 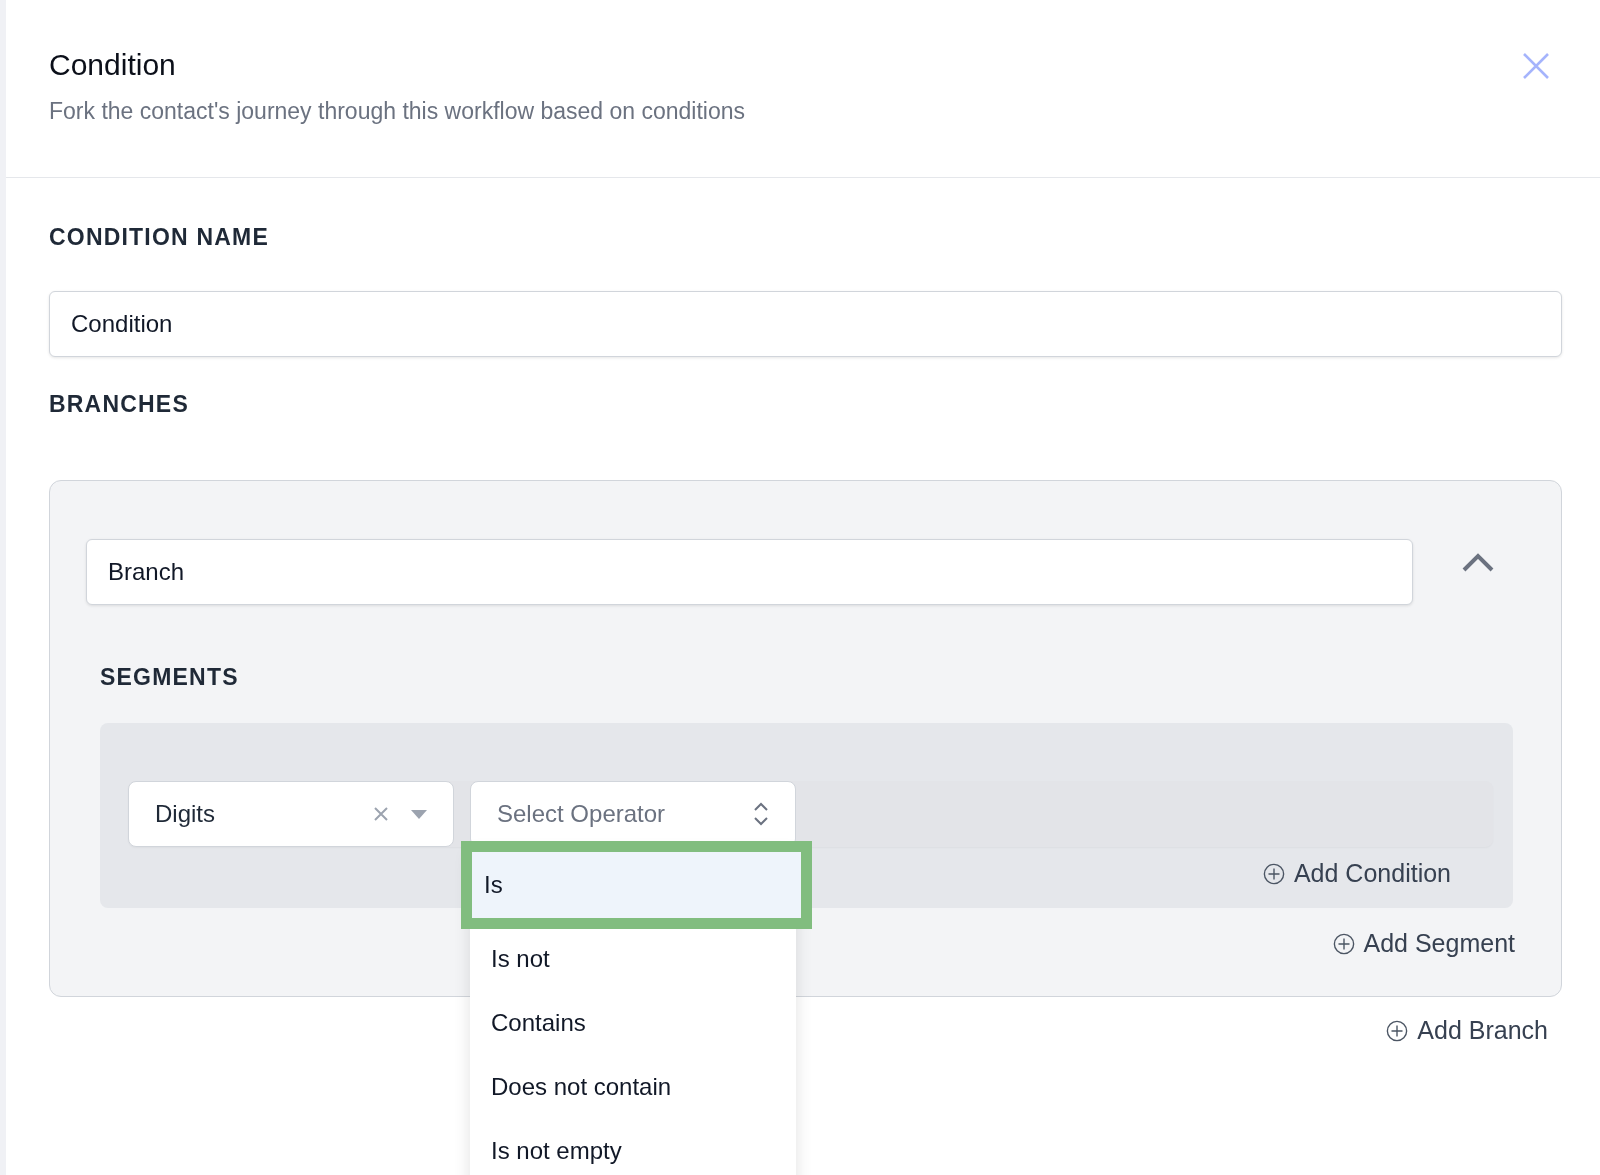 What do you see at coordinates (291, 814) in the screenshot?
I see `field-select: Digits` at bounding box center [291, 814].